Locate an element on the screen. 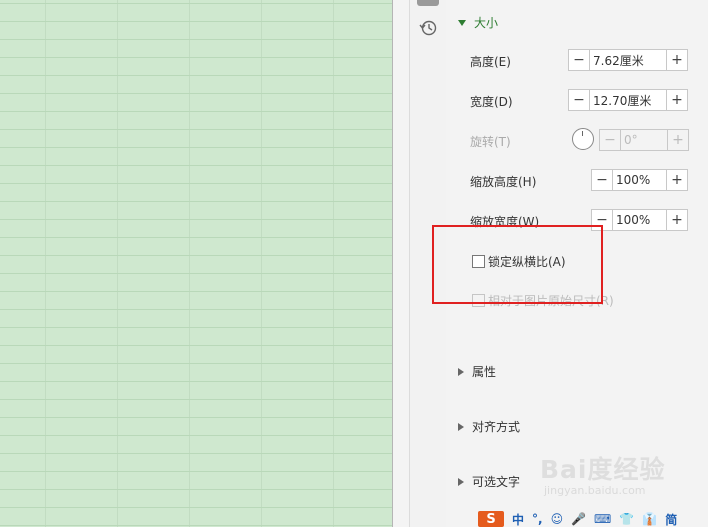 The width and height of the screenshot is (708, 528). ime-punctuation: °, is located at coordinates (537, 519).